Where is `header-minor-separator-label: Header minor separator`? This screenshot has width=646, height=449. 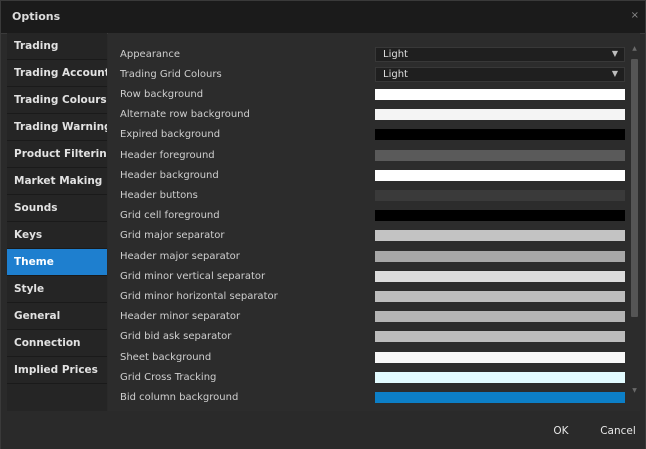 header-minor-separator-label: Header minor separator is located at coordinates (180, 317).